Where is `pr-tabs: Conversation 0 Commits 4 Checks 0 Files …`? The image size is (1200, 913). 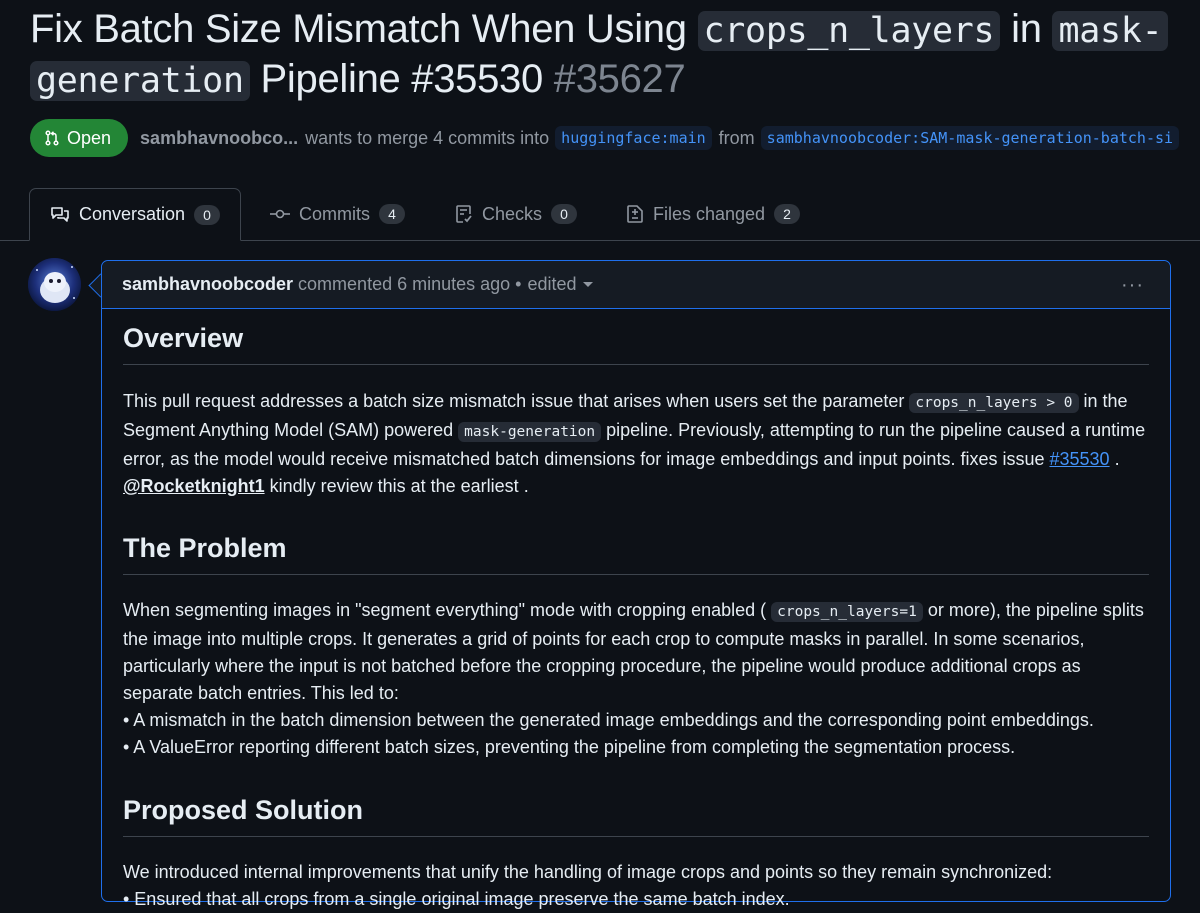
pr-tabs: Conversation 0 Commits 4 Checks 0 Files … is located at coordinates (600, 214).